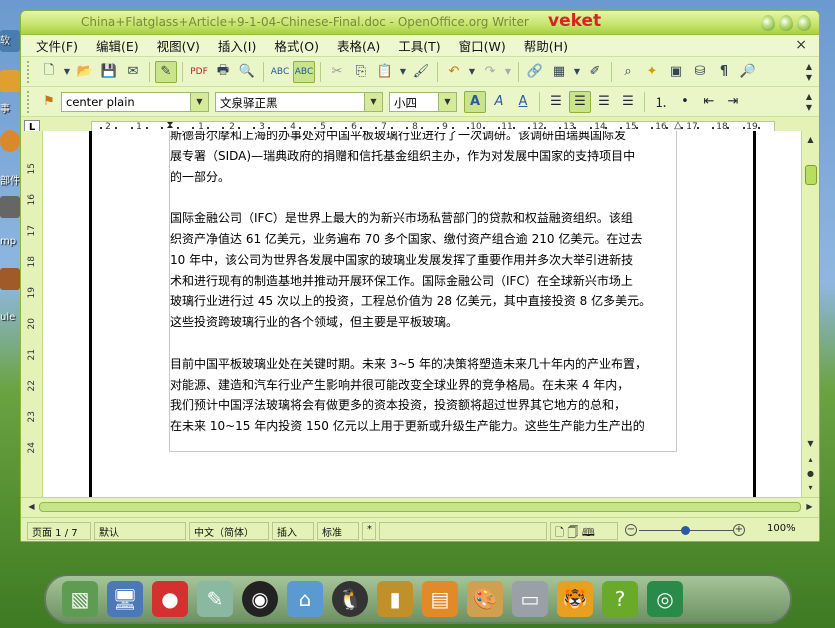  What do you see at coordinates (421, 72) in the screenshot?
I see `format-paintbrush-icon: 🖌` at bounding box center [421, 72].